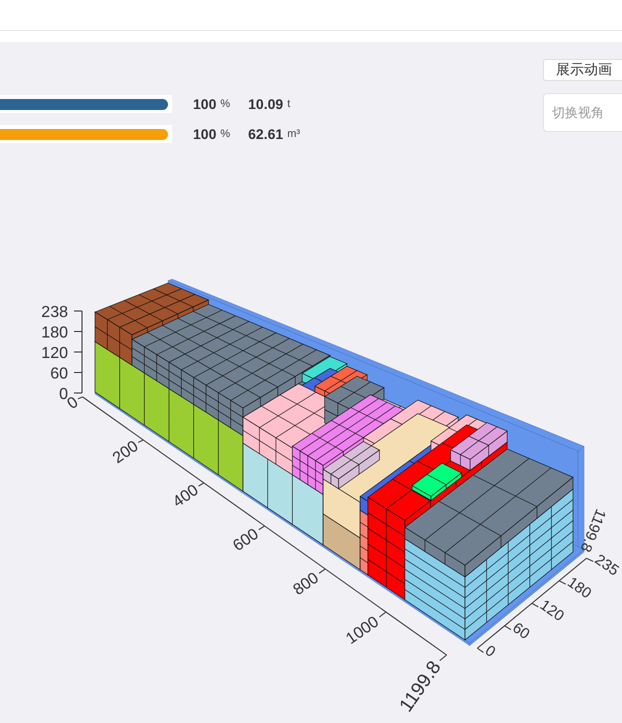  What do you see at coordinates (582, 70) in the screenshot?
I see `animate-button: 展示动画` at bounding box center [582, 70].